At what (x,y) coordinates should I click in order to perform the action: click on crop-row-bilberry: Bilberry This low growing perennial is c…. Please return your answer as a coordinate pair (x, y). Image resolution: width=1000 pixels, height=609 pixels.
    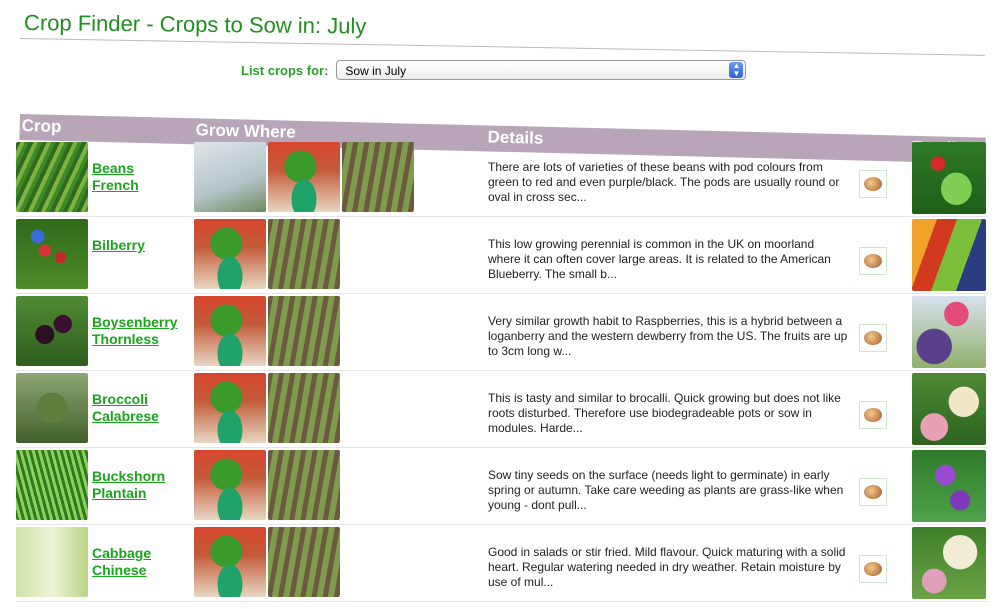
    Looking at the image, I should click on (502, 255).